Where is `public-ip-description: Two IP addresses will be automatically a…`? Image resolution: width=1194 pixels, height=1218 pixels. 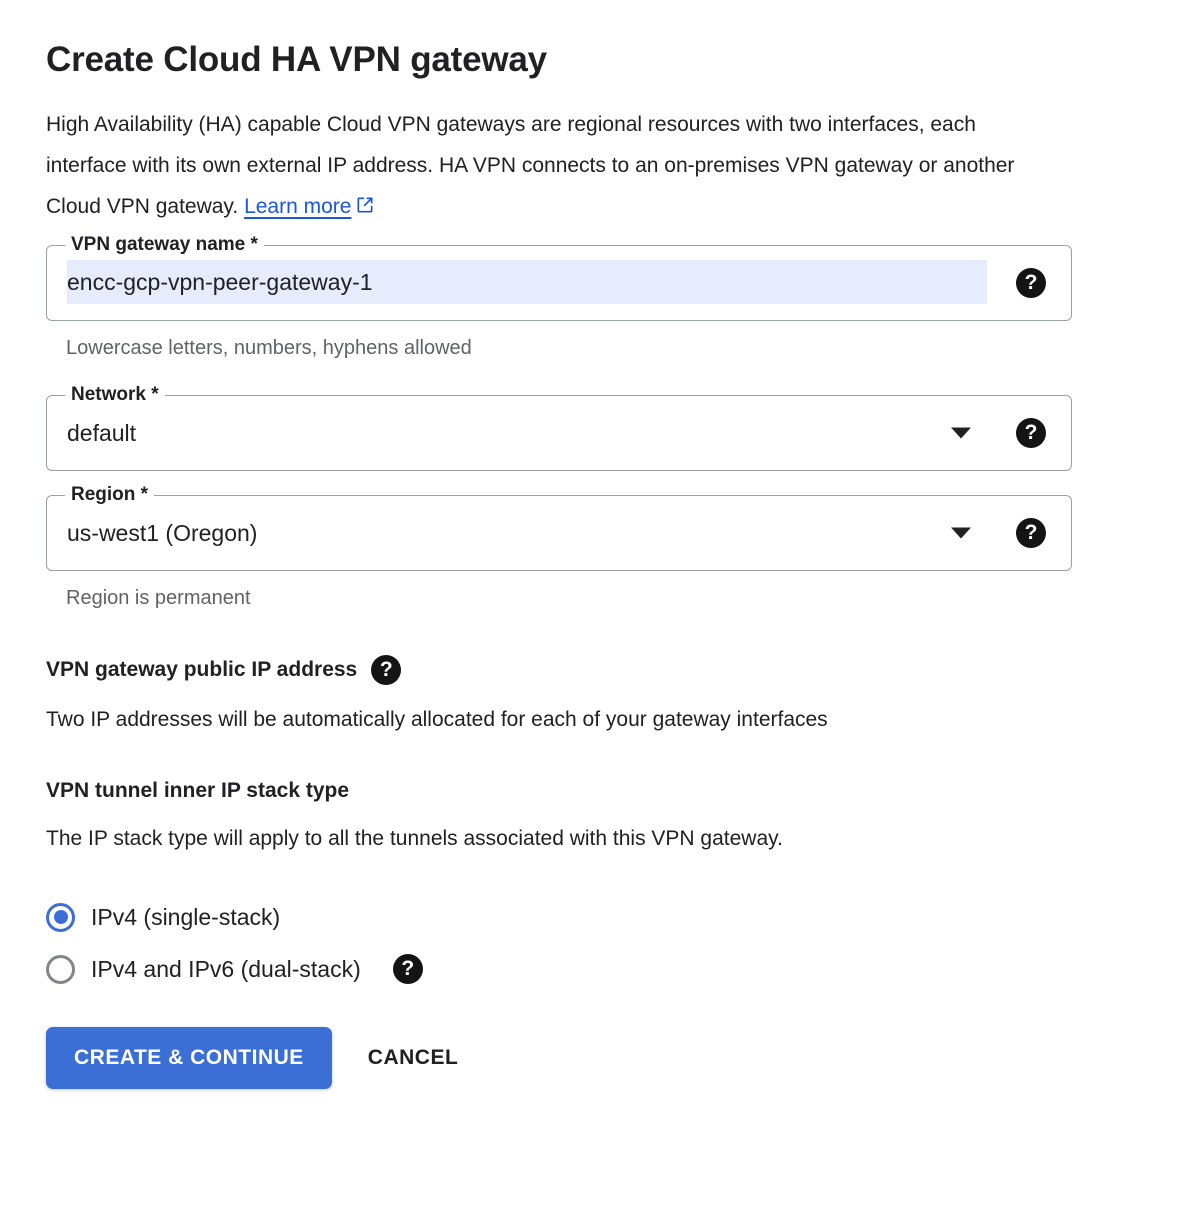 public-ip-description: Two IP addresses will be automatically a… is located at coordinates (437, 719).